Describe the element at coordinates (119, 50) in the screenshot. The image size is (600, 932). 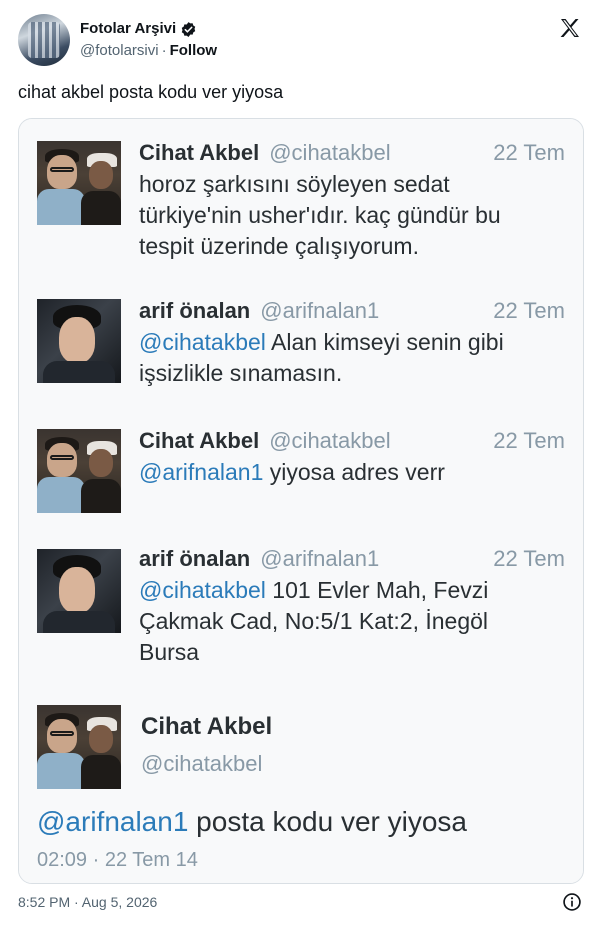
I see `author-handle: @fotolarsivi` at that location.